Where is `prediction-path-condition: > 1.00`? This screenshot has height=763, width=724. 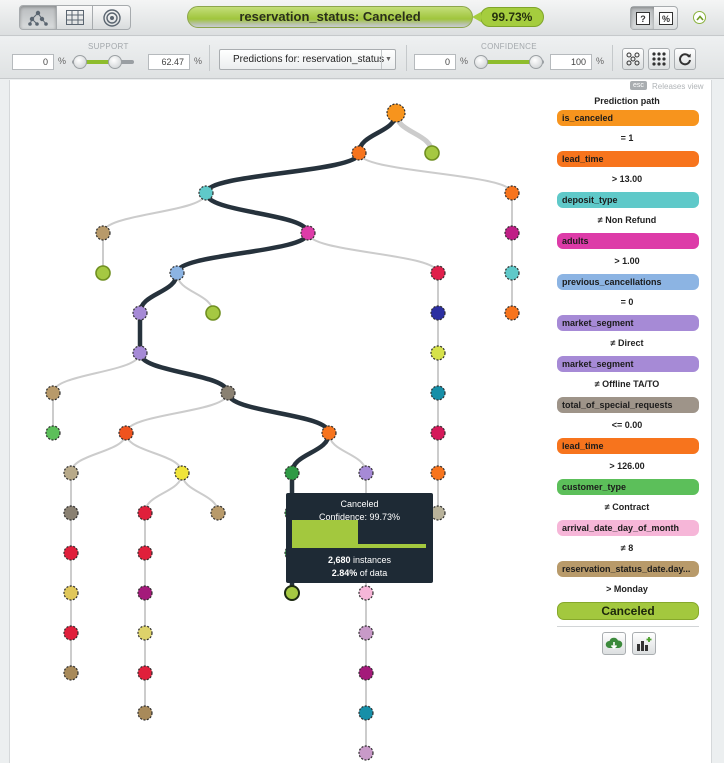 prediction-path-condition: > 1.00 is located at coordinates (627, 261).